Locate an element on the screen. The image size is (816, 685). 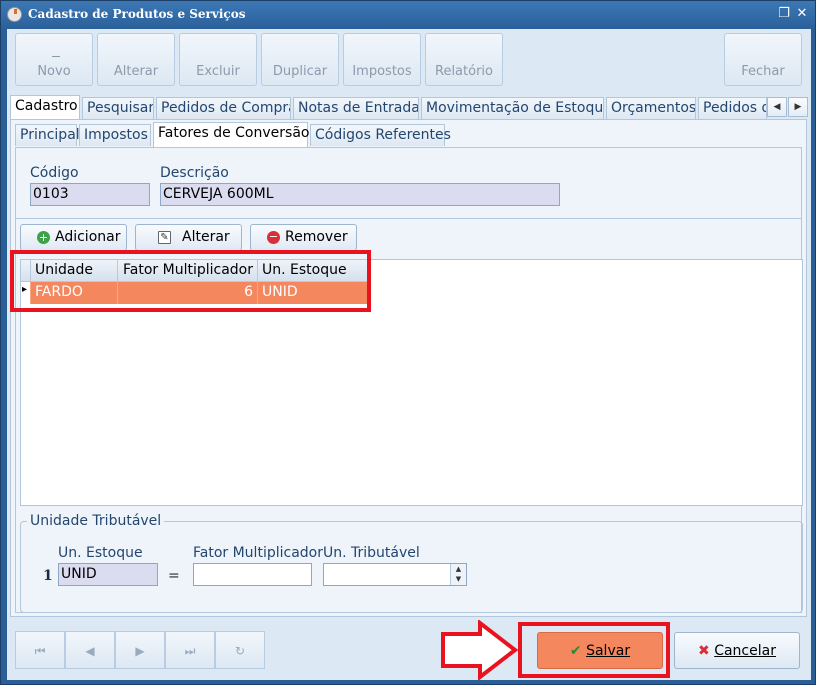
novo-button: Novo is located at coordinates (54, 59).